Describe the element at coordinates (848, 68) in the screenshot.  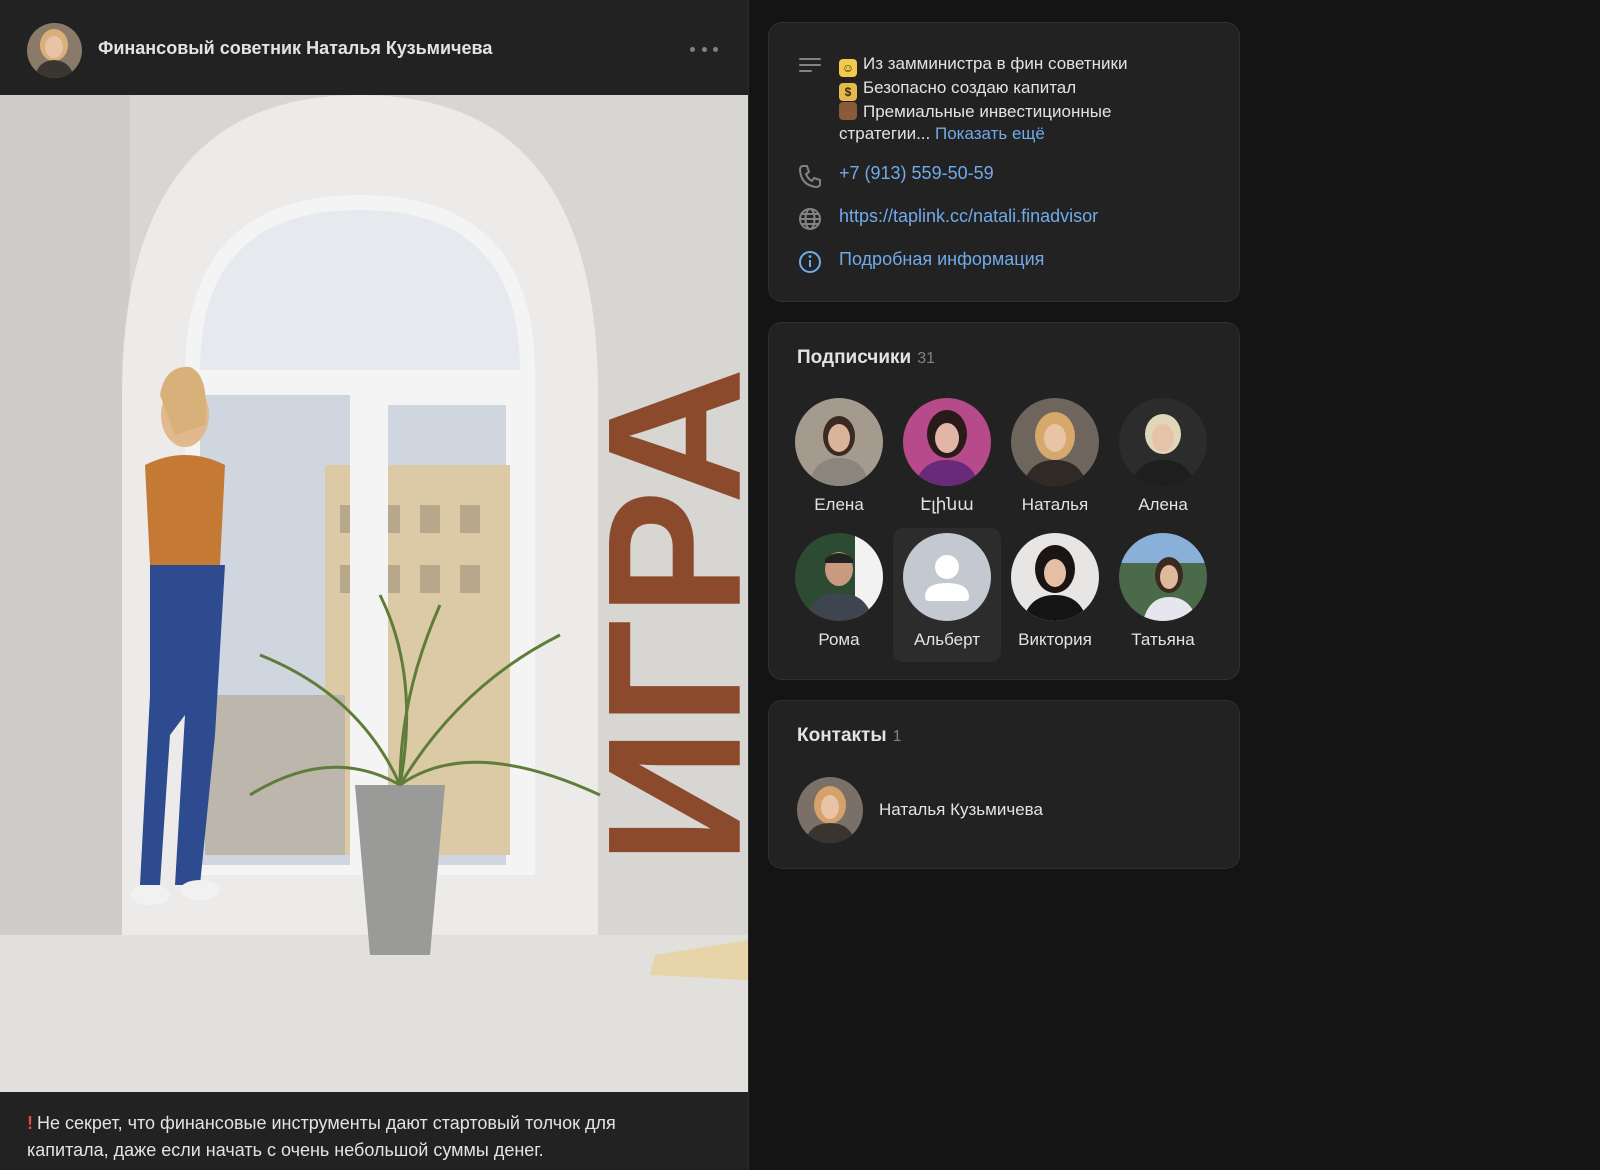
I see `face-emoji-icon: ☺` at that location.